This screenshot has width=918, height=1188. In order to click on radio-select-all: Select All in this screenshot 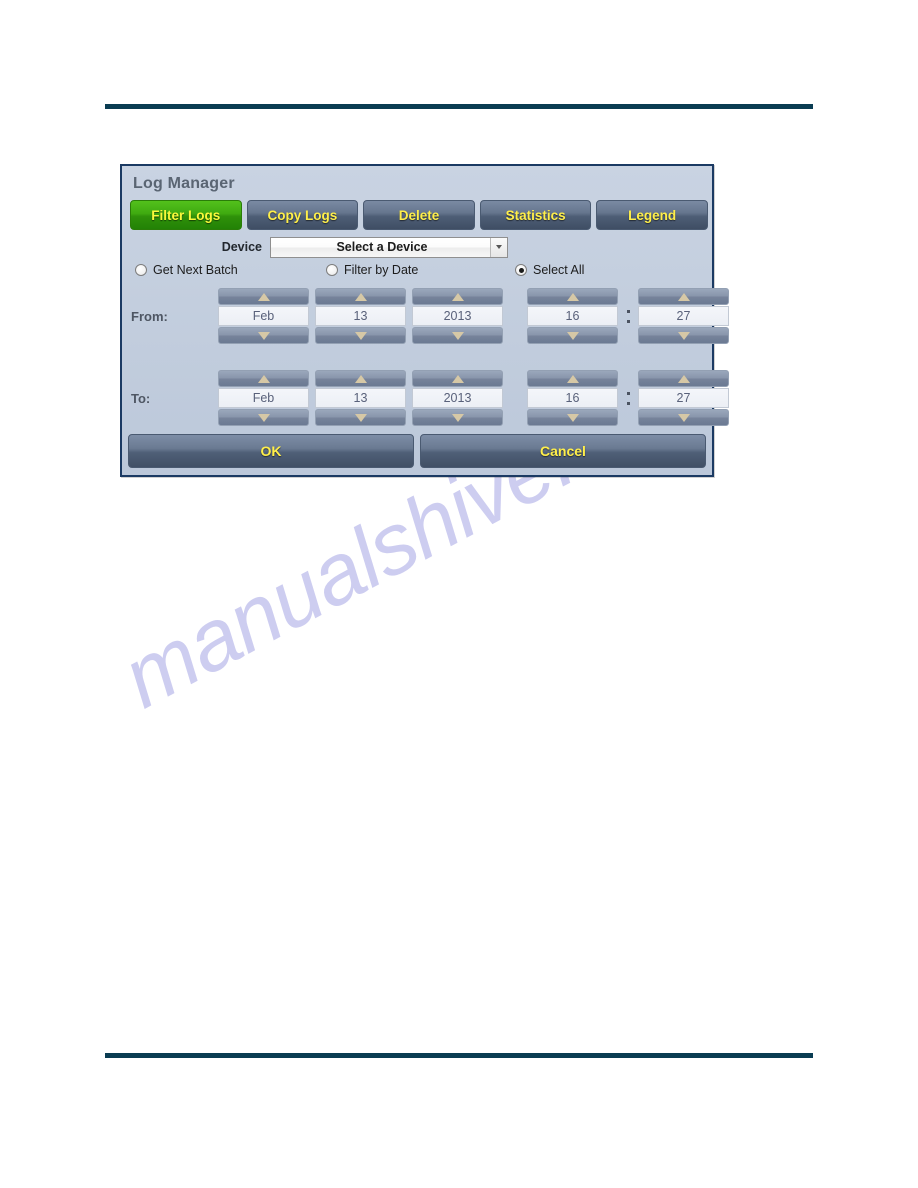, I will do `click(549, 270)`.